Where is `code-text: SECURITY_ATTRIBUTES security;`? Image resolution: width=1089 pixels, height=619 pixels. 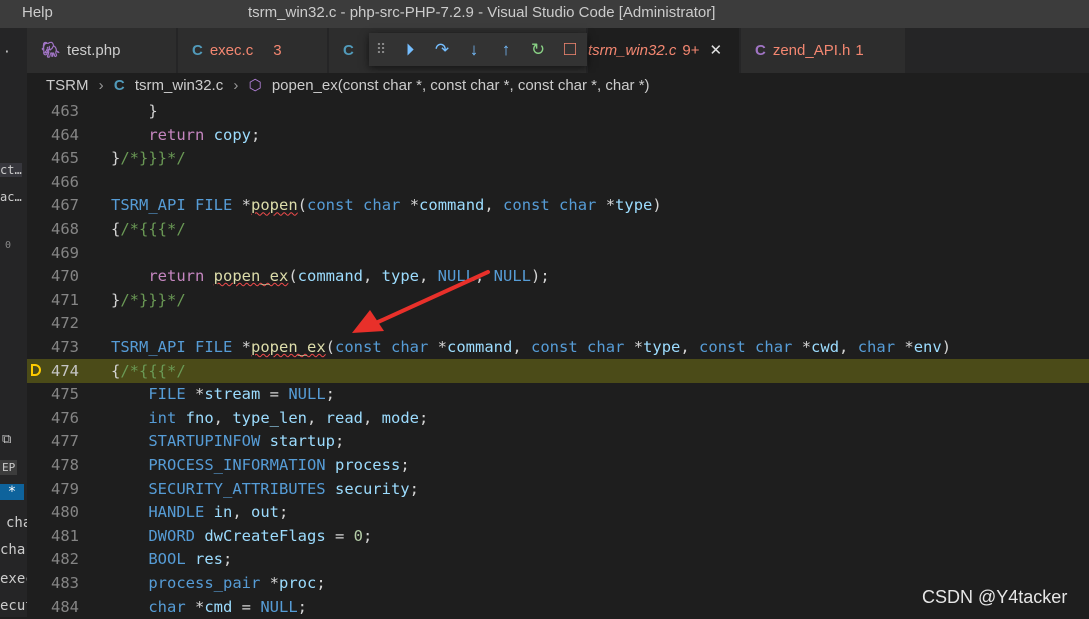 code-text: SECURITY_ATTRIBUTES security; is located at coordinates (265, 489).